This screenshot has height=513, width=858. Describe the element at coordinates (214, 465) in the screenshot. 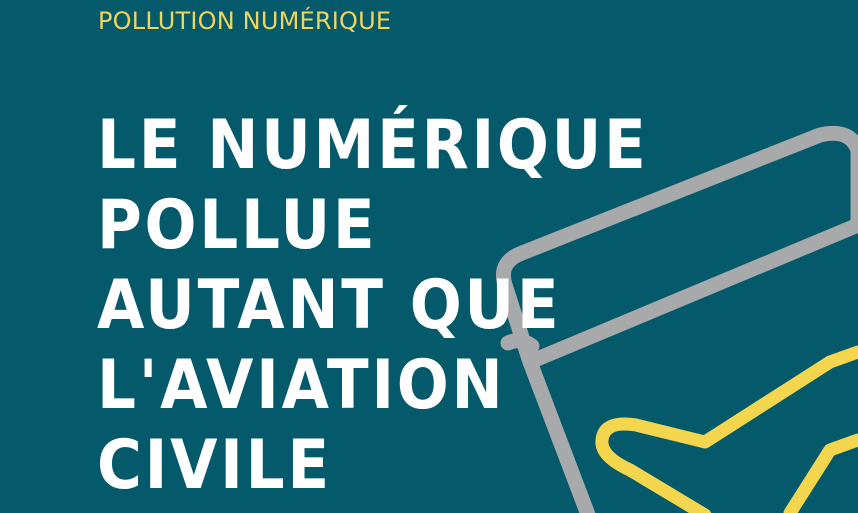

I see `headline-line-5: CIVILE` at that location.